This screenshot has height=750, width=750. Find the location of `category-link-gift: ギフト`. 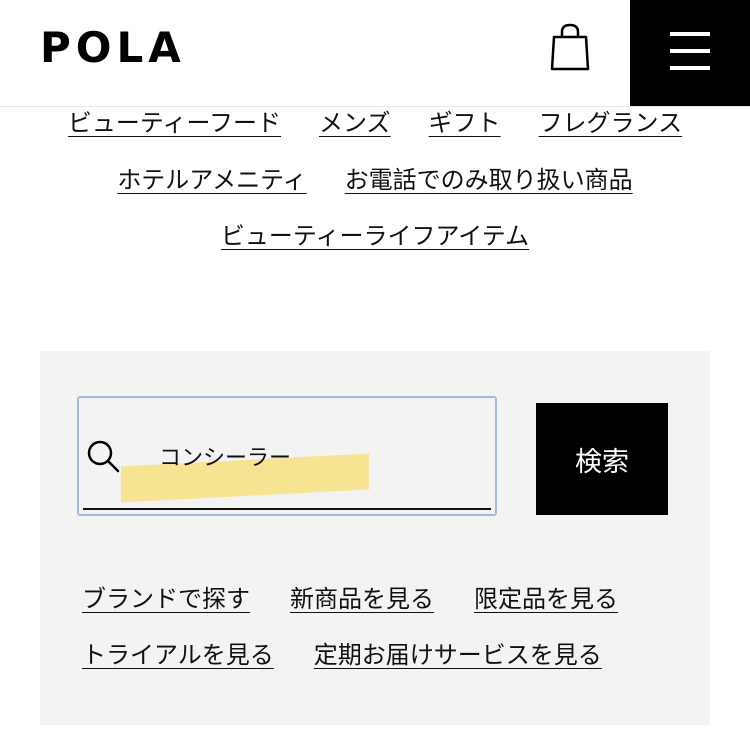

category-link-gift: ギフト is located at coordinates (465, 123).